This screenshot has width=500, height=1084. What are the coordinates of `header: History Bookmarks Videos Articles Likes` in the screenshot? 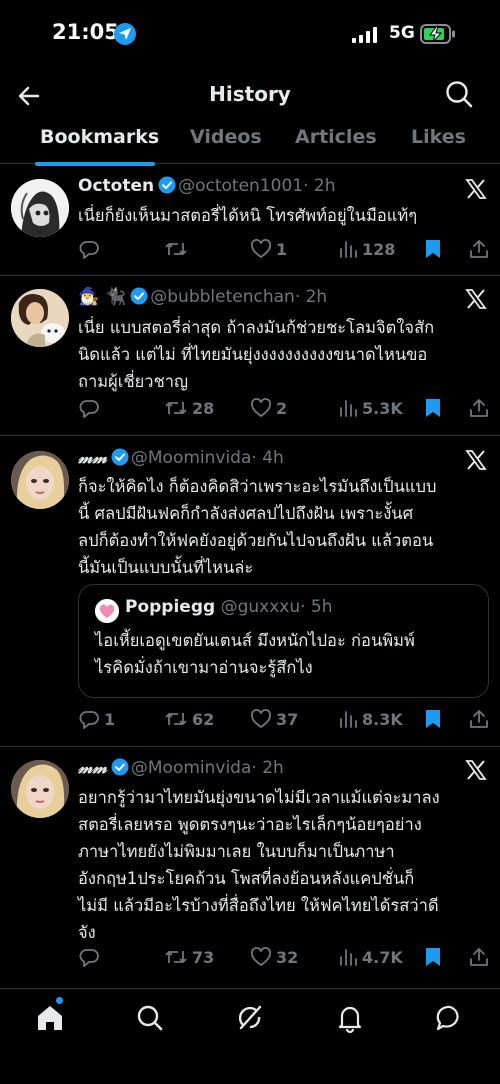 It's located at (250, 116).